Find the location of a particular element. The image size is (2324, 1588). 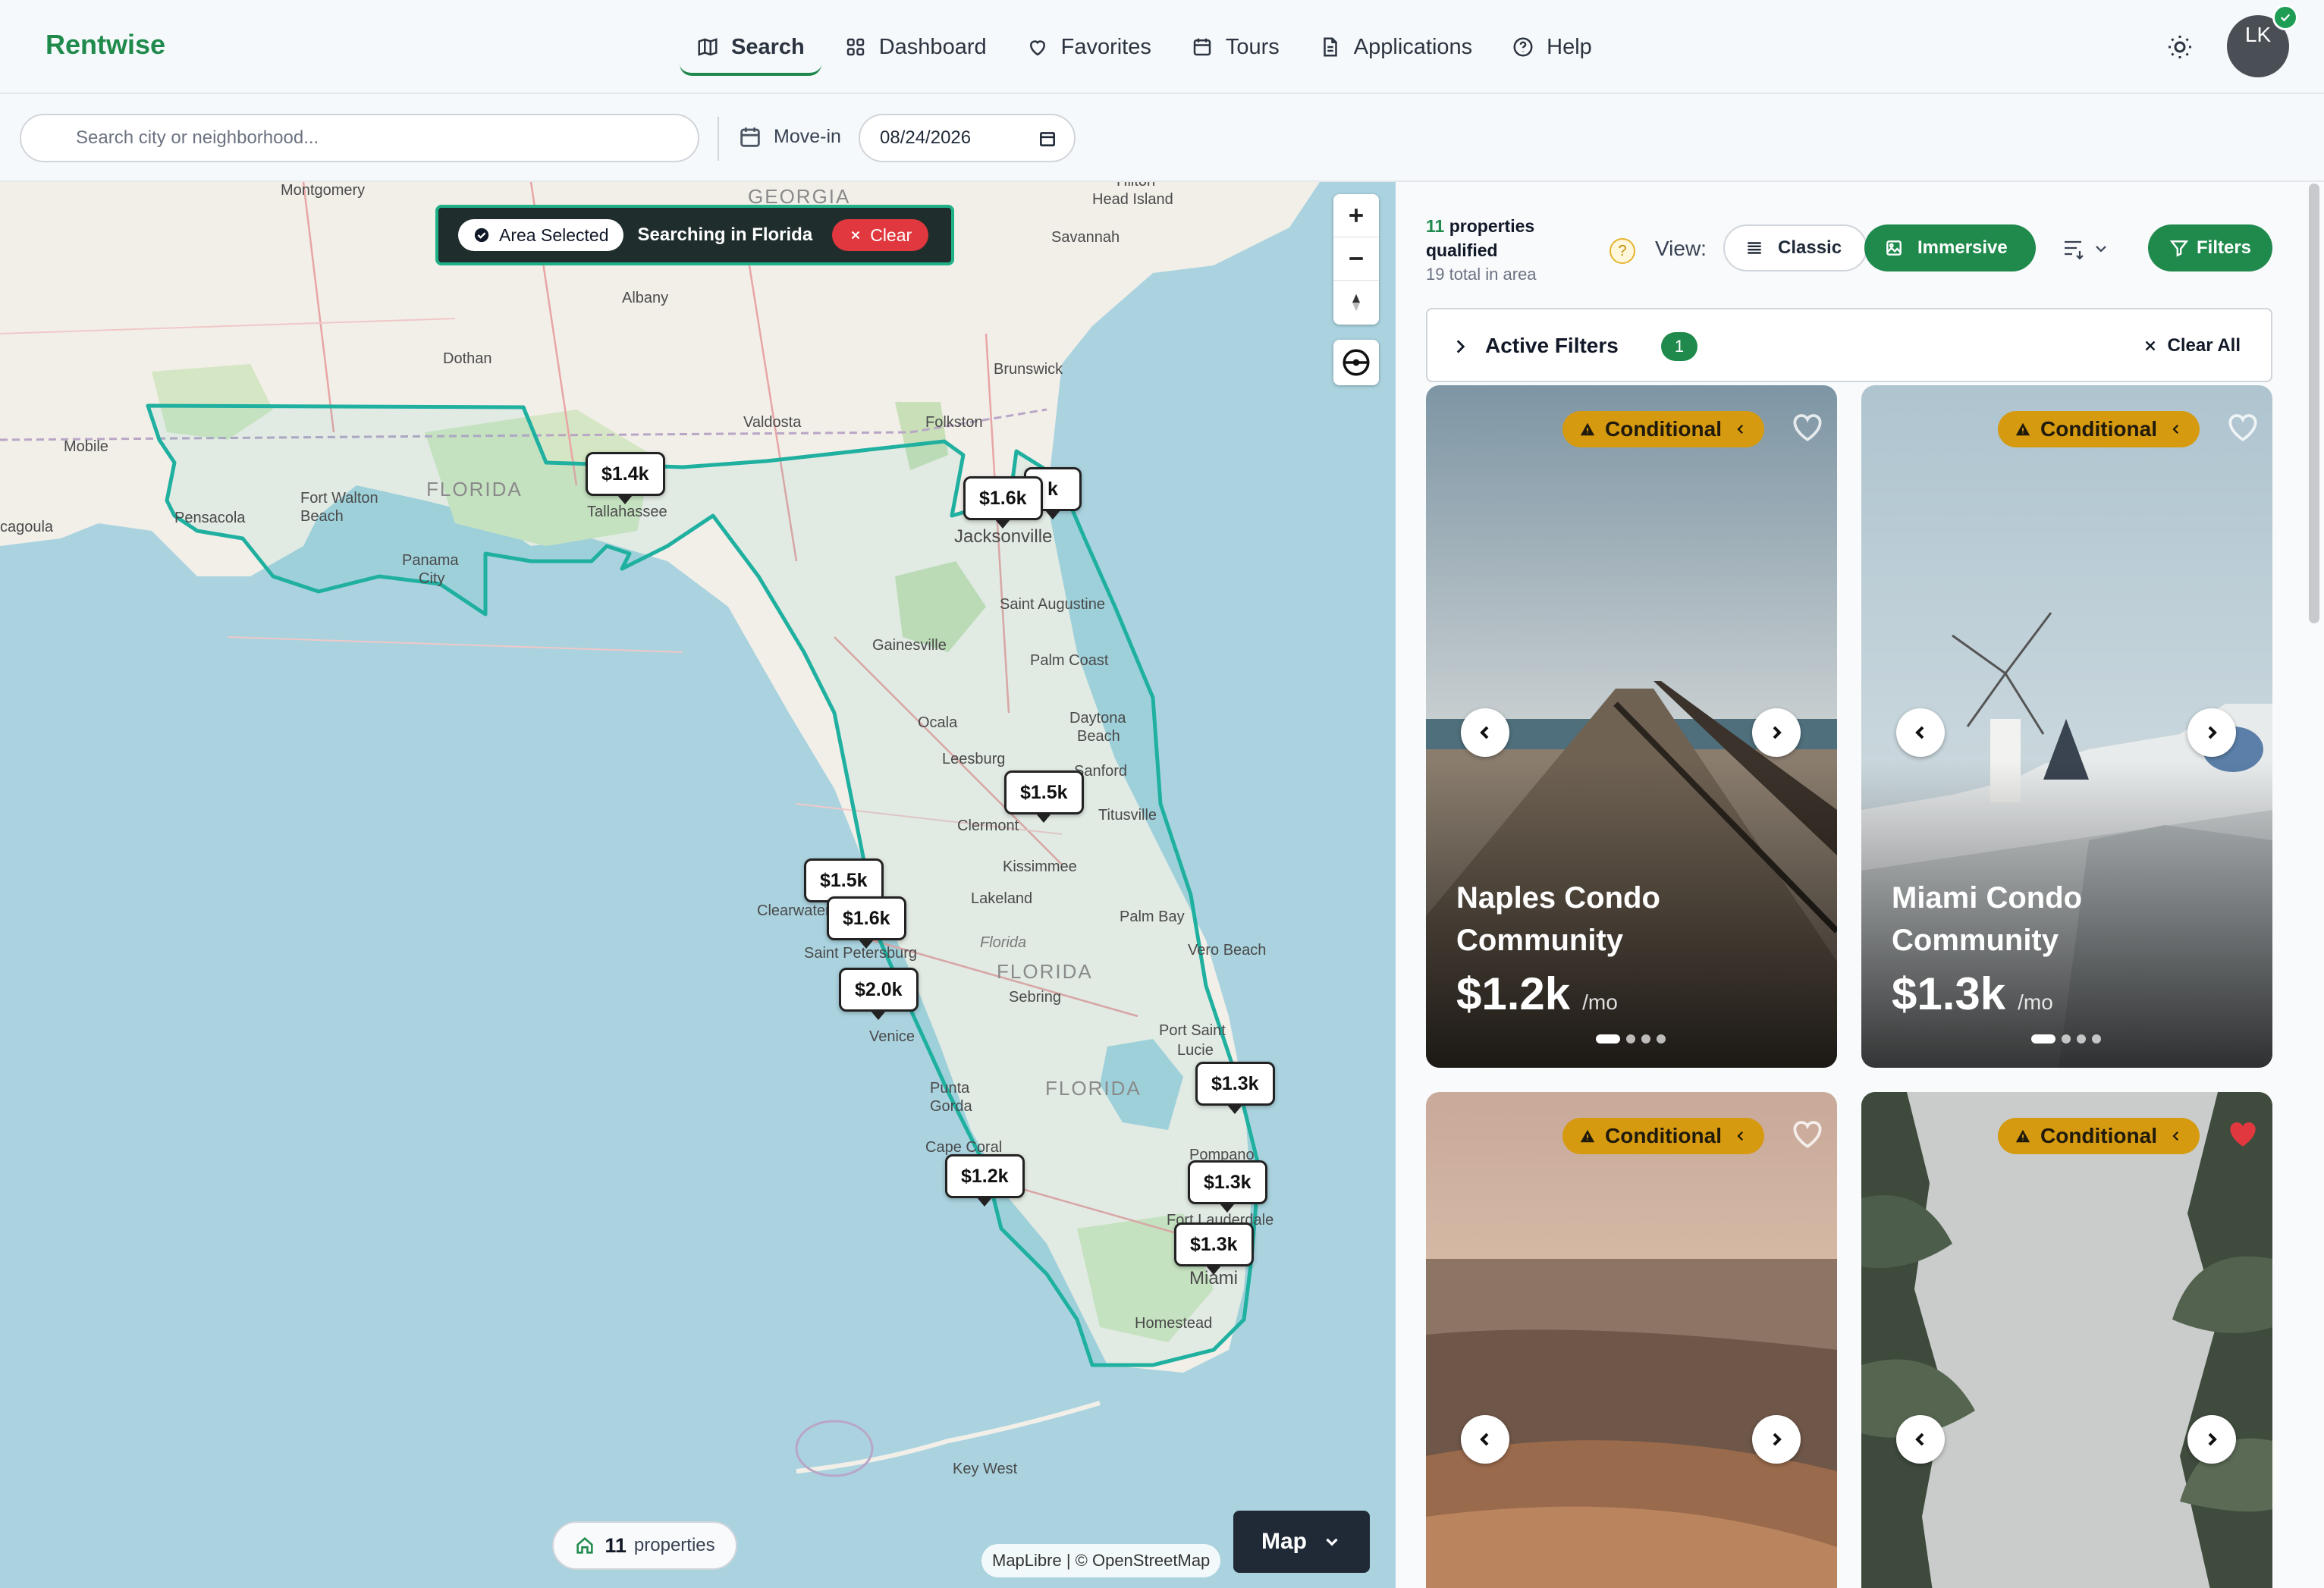

toolbar-divider is located at coordinates (718, 139).